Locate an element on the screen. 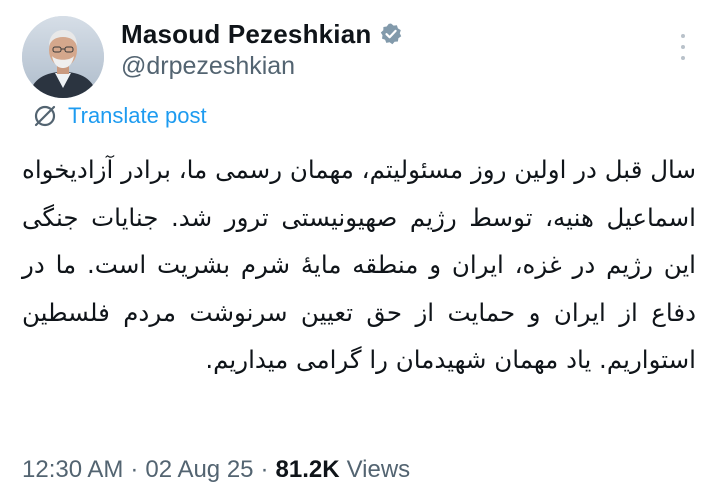 The width and height of the screenshot is (720, 502). views-count: 81.2K is located at coordinates (308, 470).